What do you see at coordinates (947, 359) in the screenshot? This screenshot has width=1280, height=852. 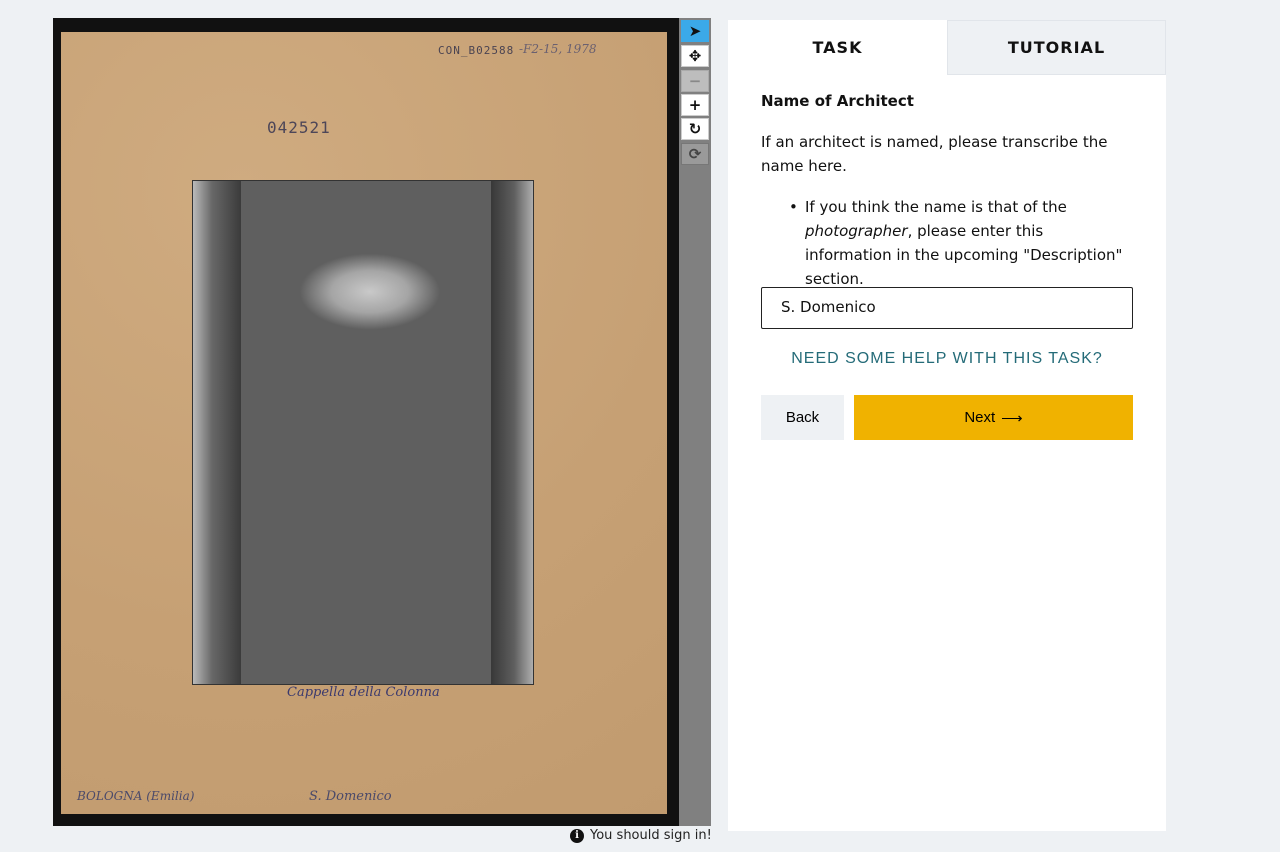 I see `help-link: NEED SOME HELP WITH THIS TASK?` at bounding box center [947, 359].